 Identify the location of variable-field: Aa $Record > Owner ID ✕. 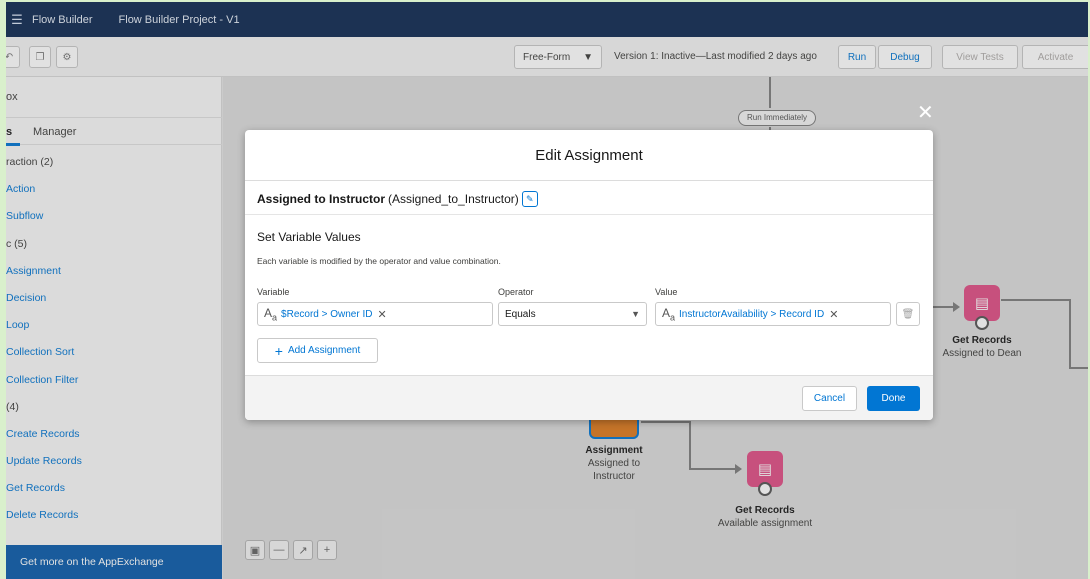
(375, 314).